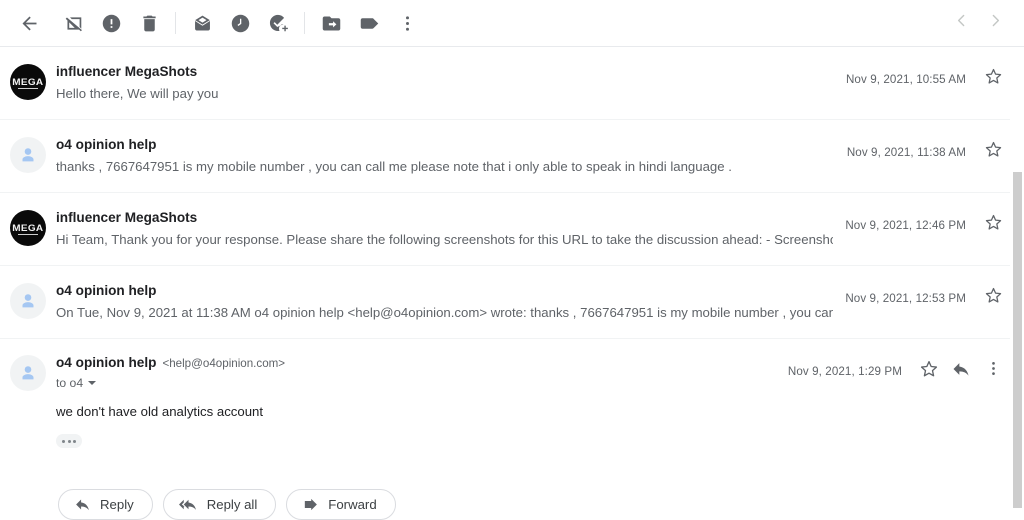 This screenshot has height=520, width=1024. I want to click on sender-email: <help@o4opinion.com>, so click(224, 363).